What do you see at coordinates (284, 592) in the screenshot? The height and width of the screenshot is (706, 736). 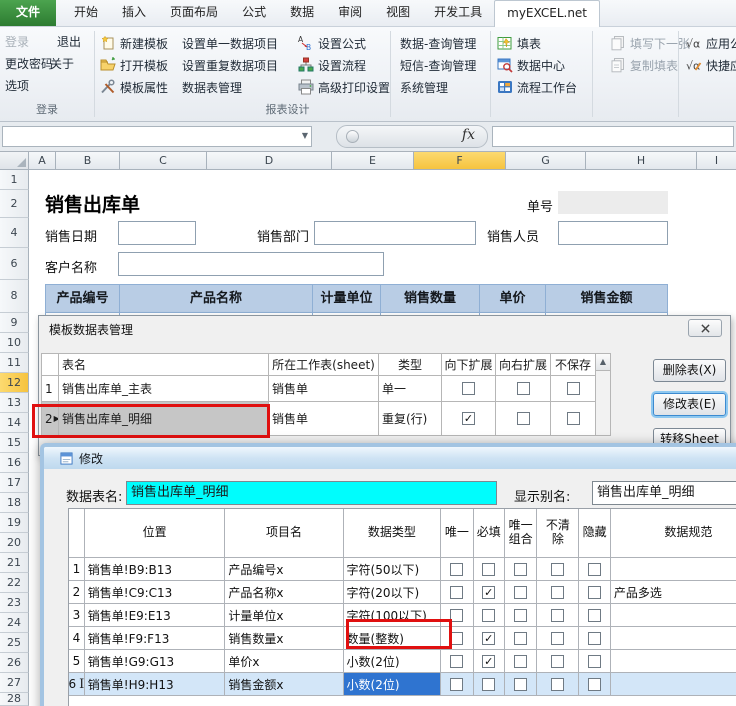 I see `dialog2-cell-item-name: 产品名称x` at bounding box center [284, 592].